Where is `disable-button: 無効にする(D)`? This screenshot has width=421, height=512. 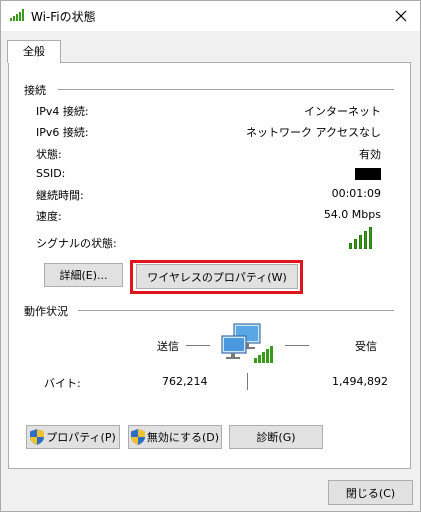
disable-button: 無効にする(D) is located at coordinates (175, 437).